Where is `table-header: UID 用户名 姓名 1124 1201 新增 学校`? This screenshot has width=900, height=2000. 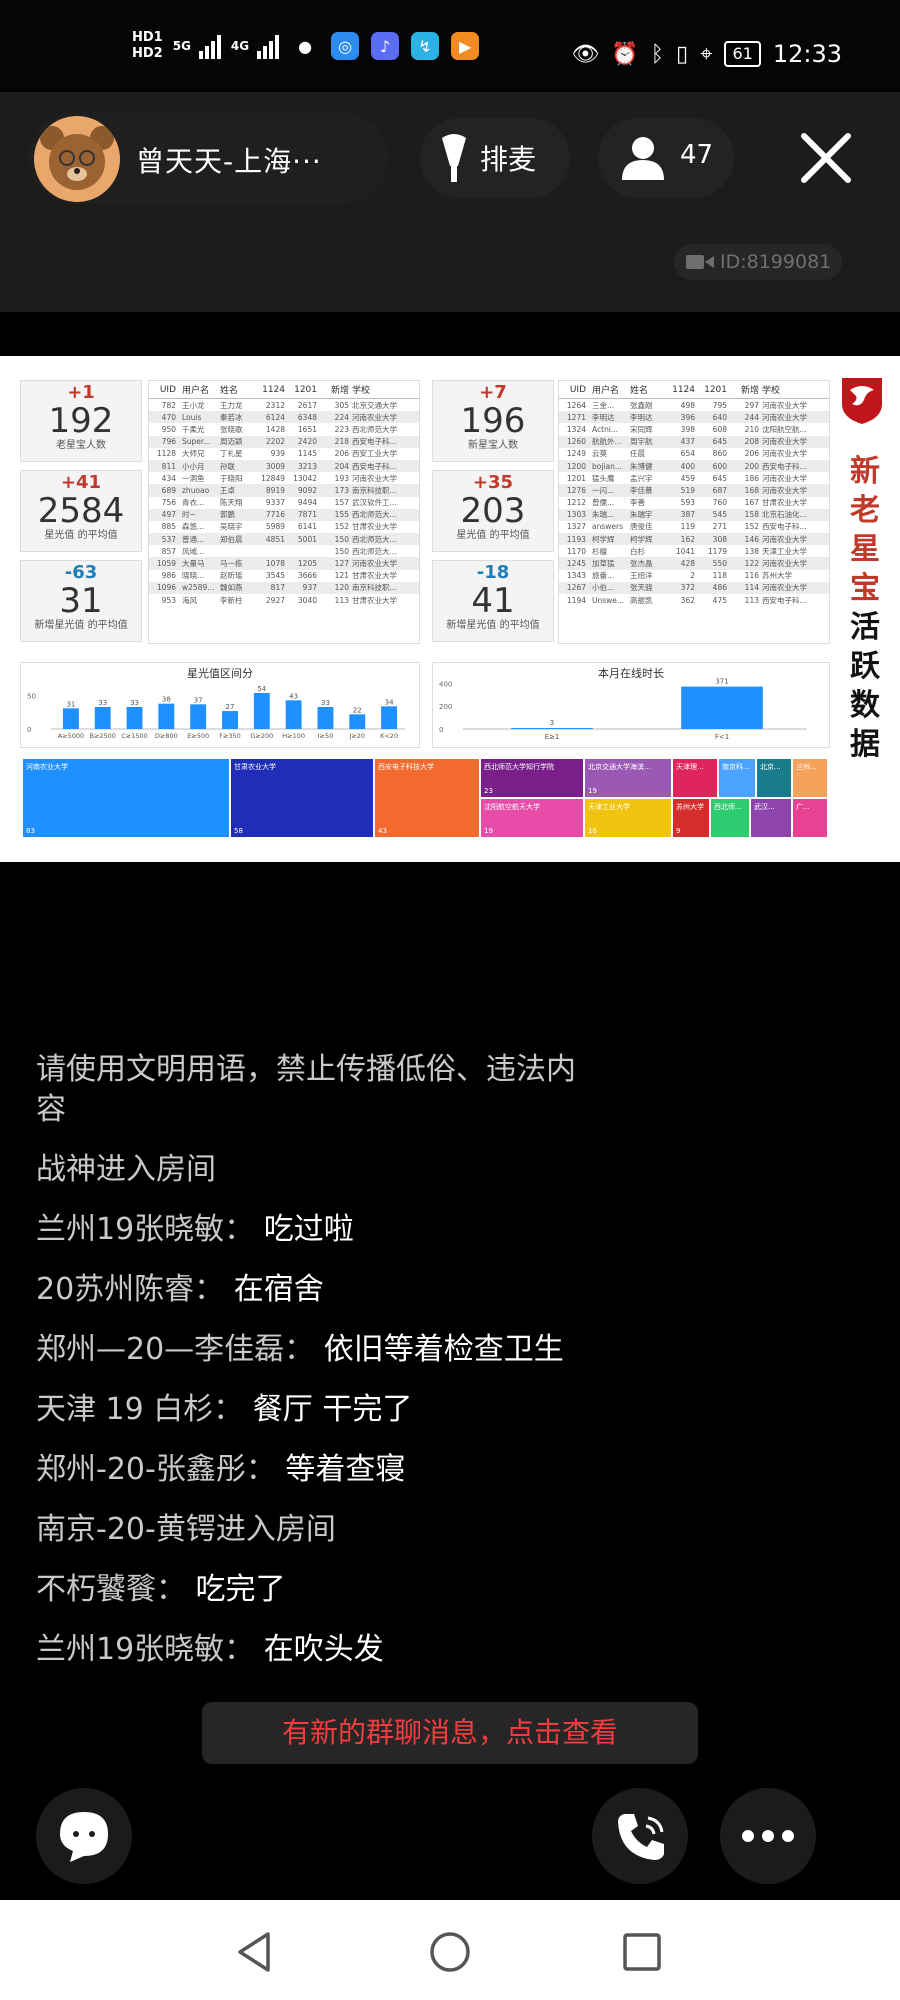 table-header: UID 用户名 姓名 1124 1201 新增 学校 is located at coordinates (694, 390).